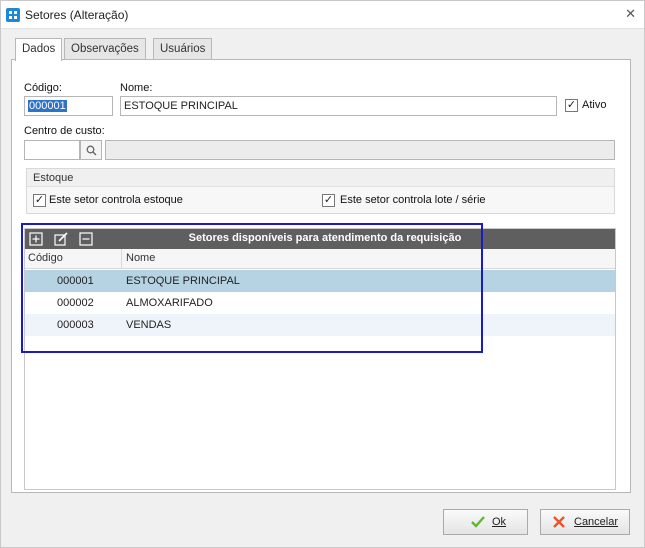  What do you see at coordinates (86, 239) in the screenshot?
I see `remove-icon` at bounding box center [86, 239].